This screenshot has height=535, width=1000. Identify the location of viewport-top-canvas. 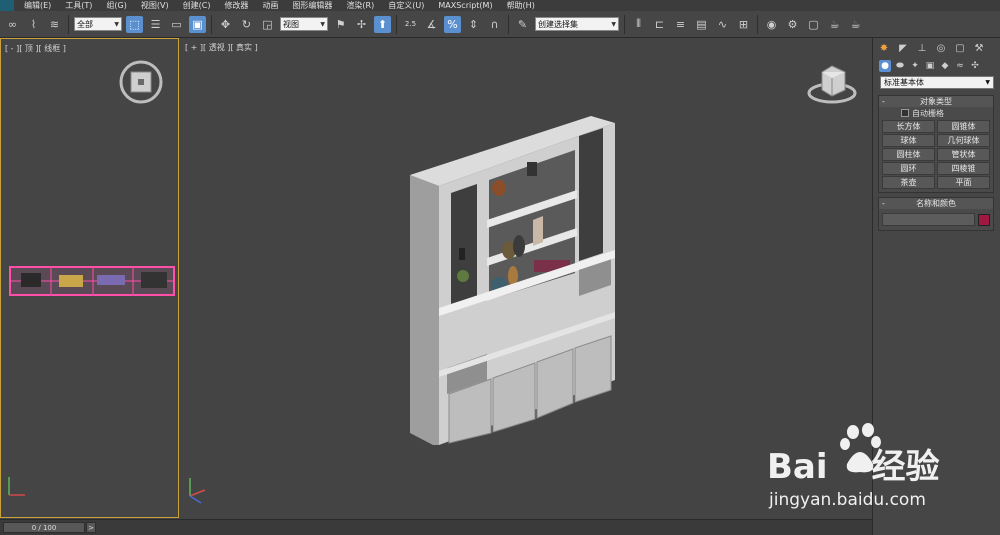
(91, 278).